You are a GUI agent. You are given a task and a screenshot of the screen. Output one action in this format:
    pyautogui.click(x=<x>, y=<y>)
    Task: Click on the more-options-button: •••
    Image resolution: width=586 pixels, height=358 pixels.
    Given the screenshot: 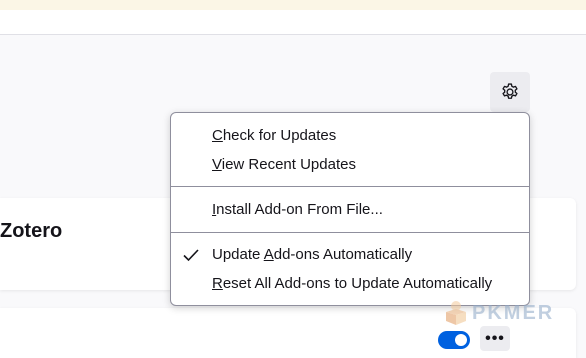 What is the action you would take?
    pyautogui.click(x=495, y=338)
    